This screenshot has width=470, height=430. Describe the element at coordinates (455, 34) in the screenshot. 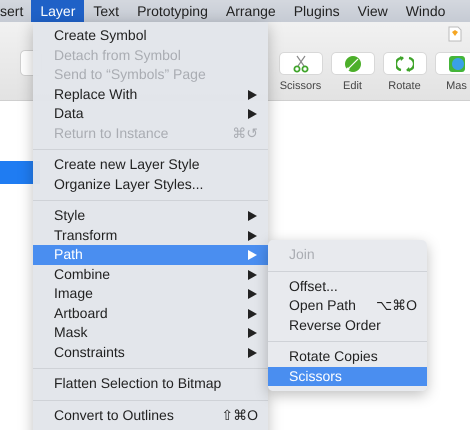

I see `document-icon` at that location.